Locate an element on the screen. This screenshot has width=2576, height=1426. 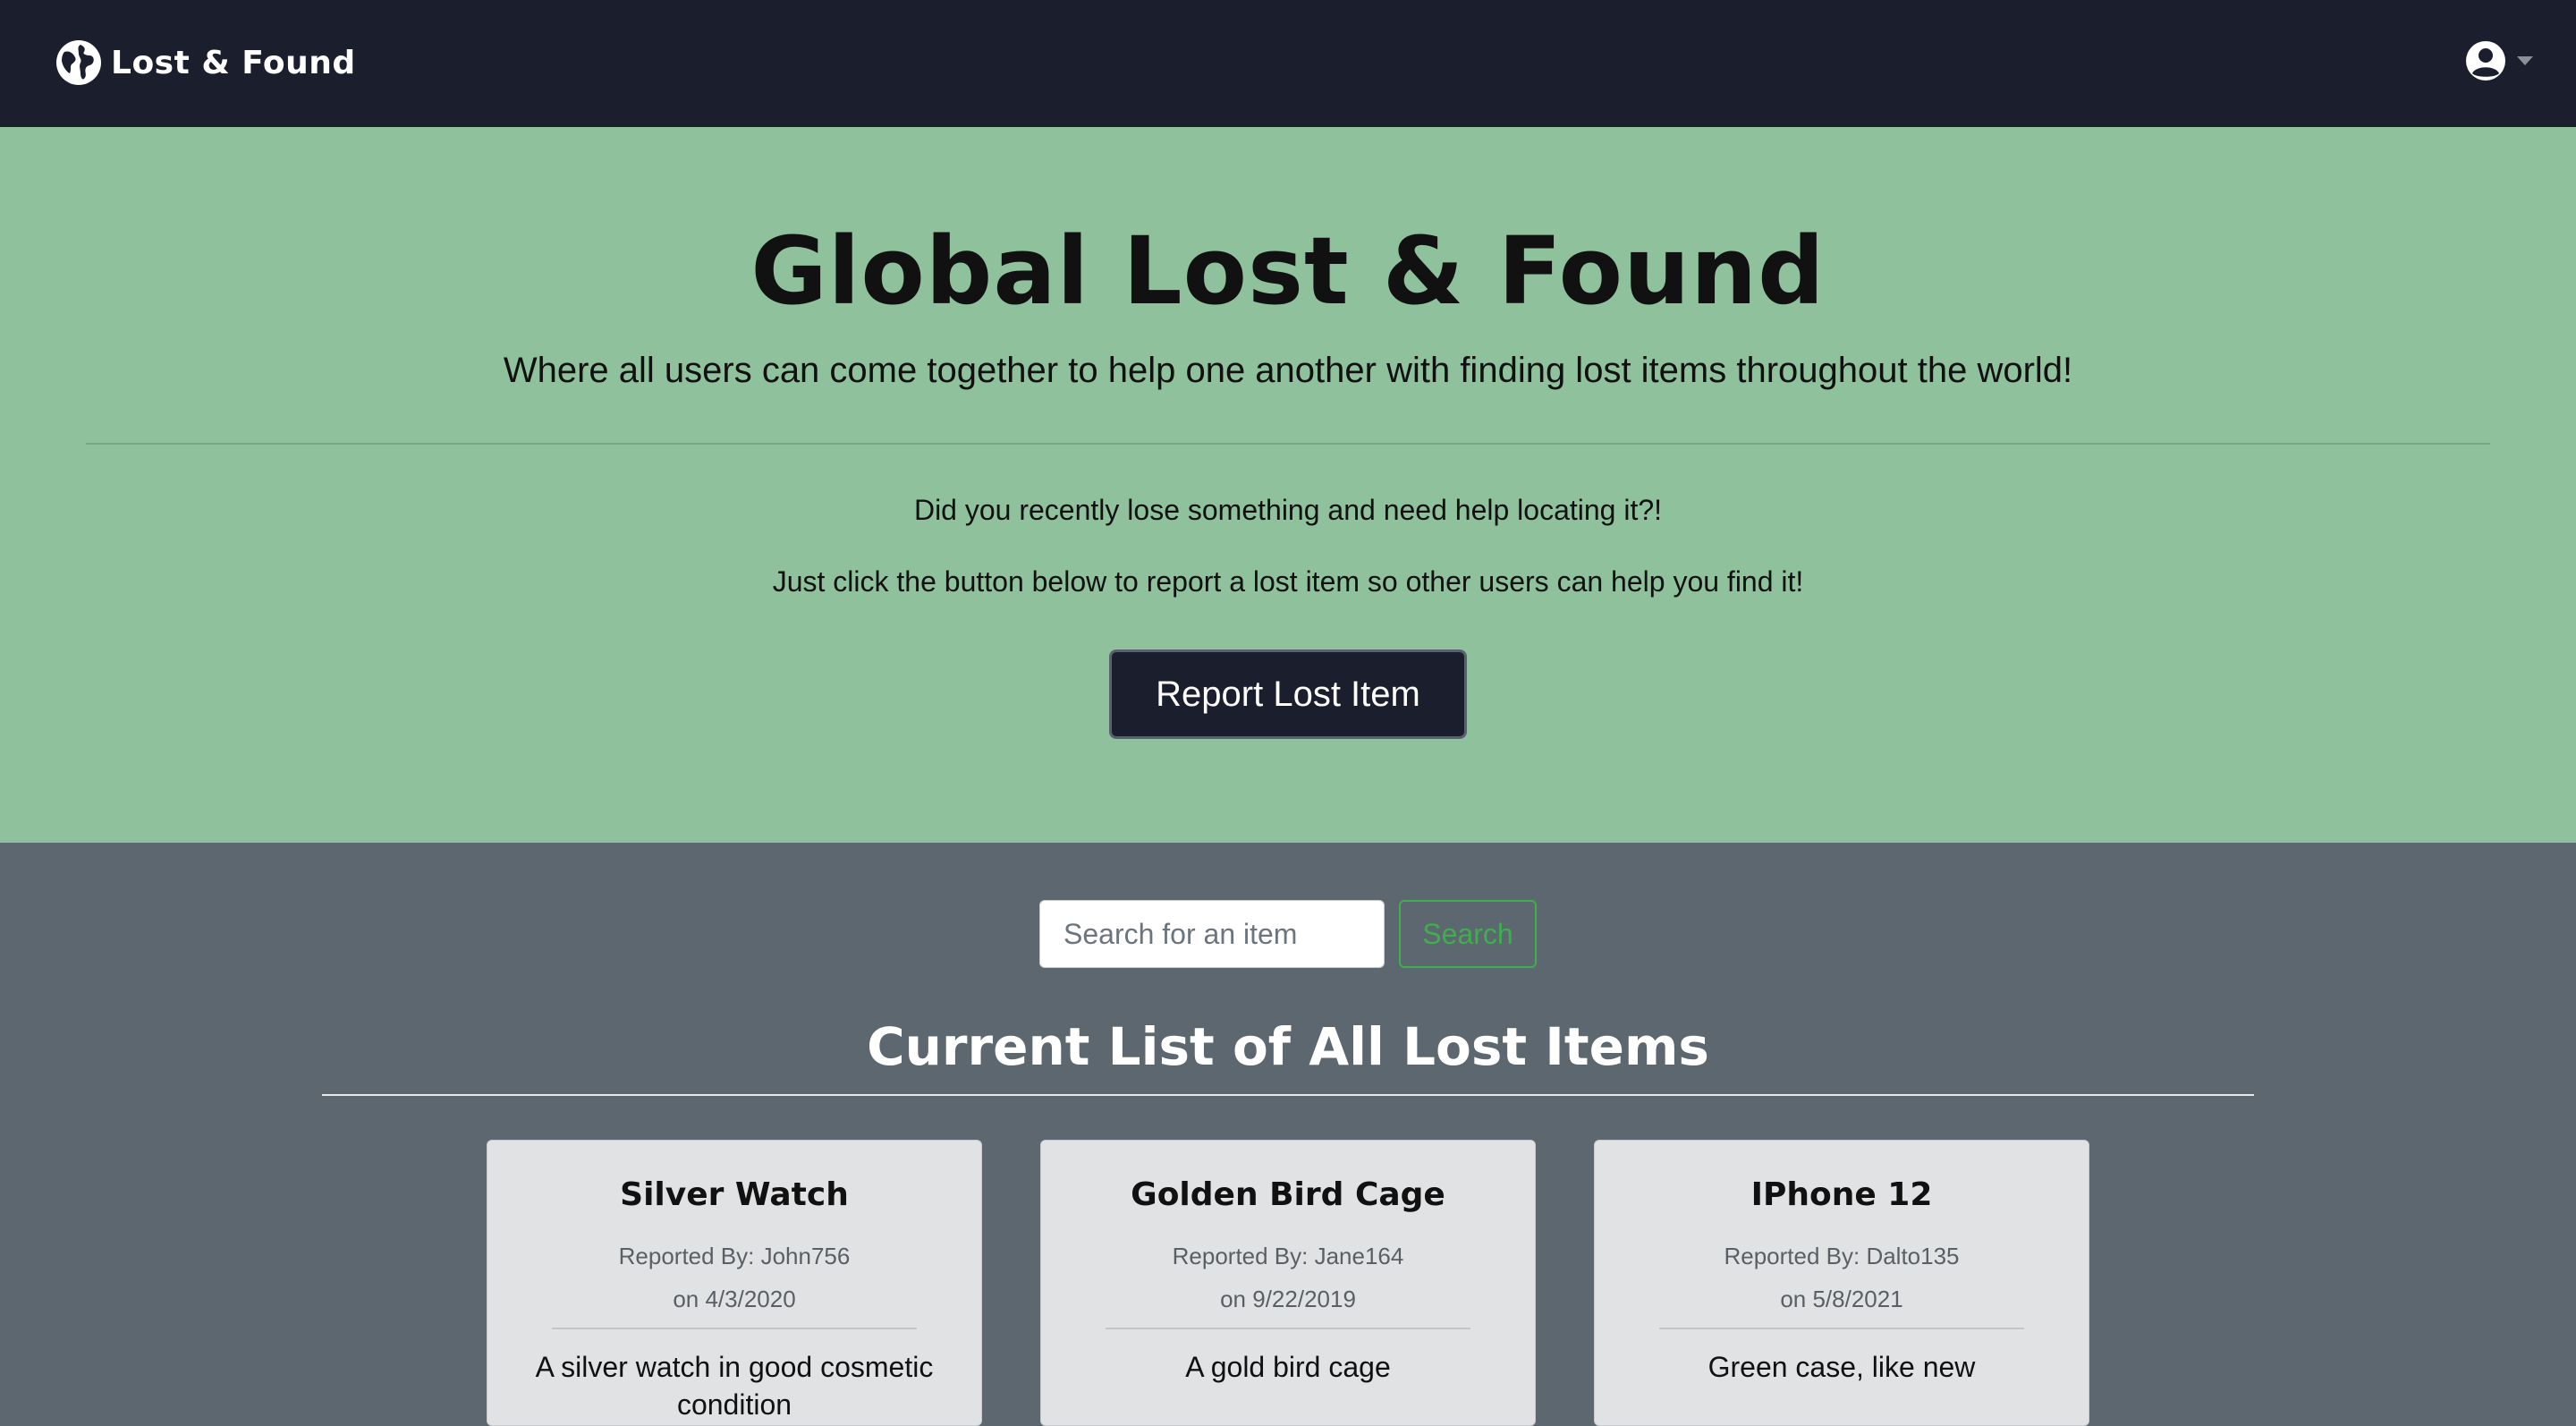
page-title: Global Lost & Found is located at coordinates (1288, 271).